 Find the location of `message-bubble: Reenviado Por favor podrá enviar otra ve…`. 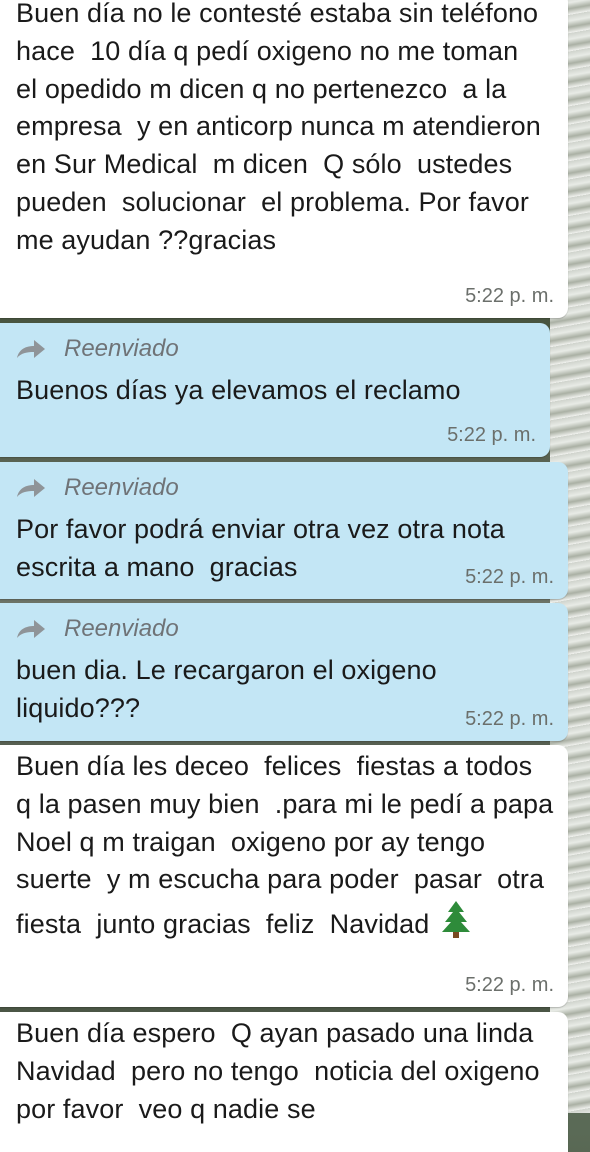

message-bubble: Reenviado Por favor podrá enviar otra ve… is located at coordinates (284, 530).